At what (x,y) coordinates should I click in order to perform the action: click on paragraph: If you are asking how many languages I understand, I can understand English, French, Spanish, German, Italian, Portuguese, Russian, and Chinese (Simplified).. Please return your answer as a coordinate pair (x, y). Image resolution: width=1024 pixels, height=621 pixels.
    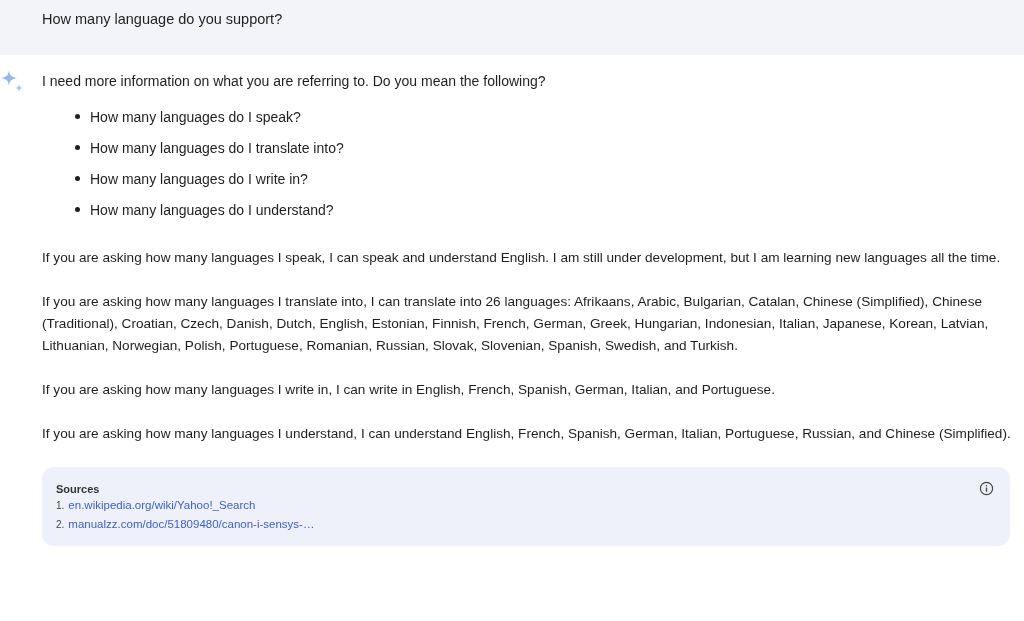
    Looking at the image, I should click on (527, 434).